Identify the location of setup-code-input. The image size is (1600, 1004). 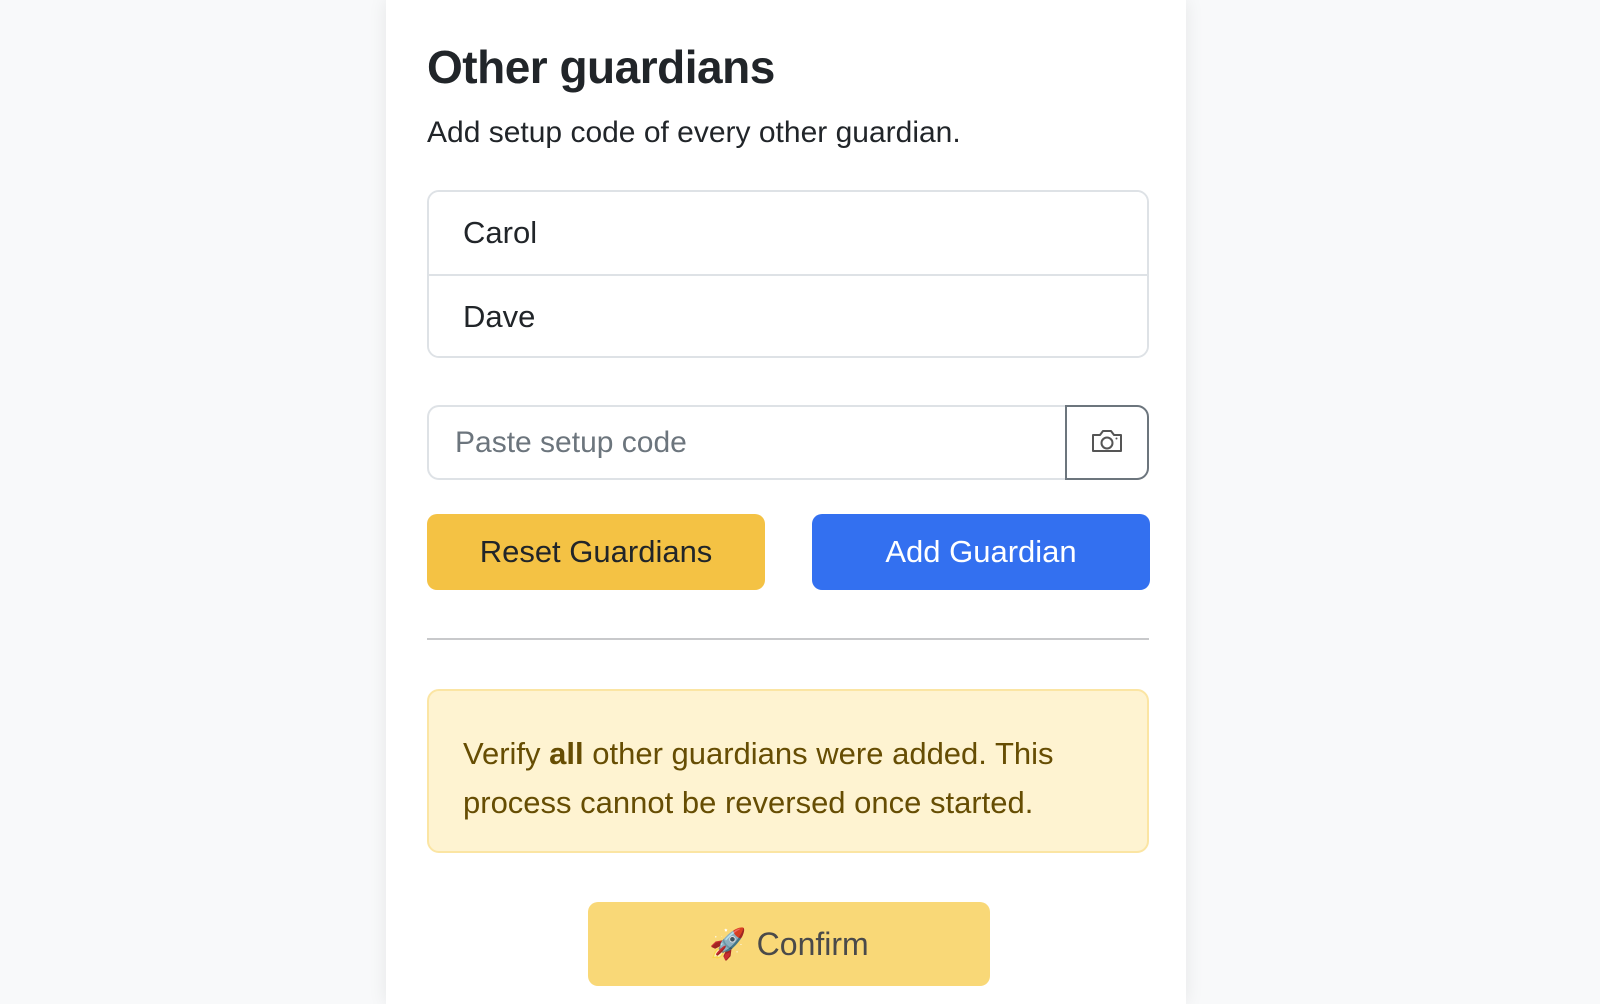
(746, 442).